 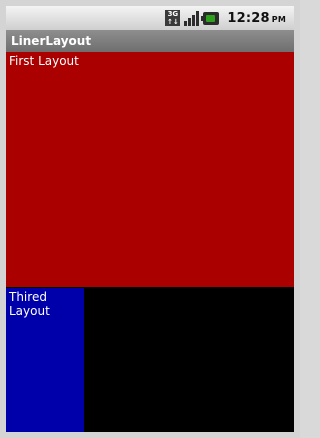 I want to click on app-title: LinerLayout, so click(x=51, y=41).